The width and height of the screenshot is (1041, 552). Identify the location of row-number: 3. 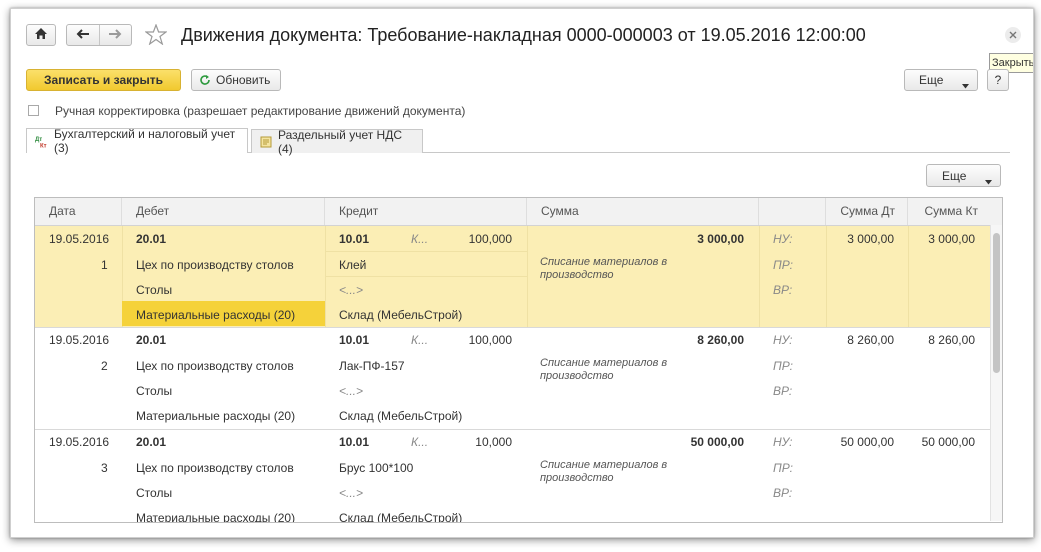
(104, 468).